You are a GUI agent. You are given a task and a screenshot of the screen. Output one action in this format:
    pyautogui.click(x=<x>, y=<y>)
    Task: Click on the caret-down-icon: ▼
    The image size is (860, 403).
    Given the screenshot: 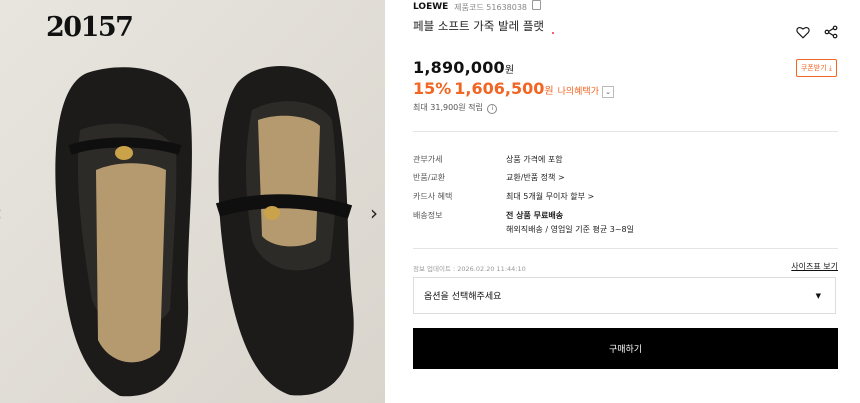 What is the action you would take?
    pyautogui.click(x=818, y=295)
    